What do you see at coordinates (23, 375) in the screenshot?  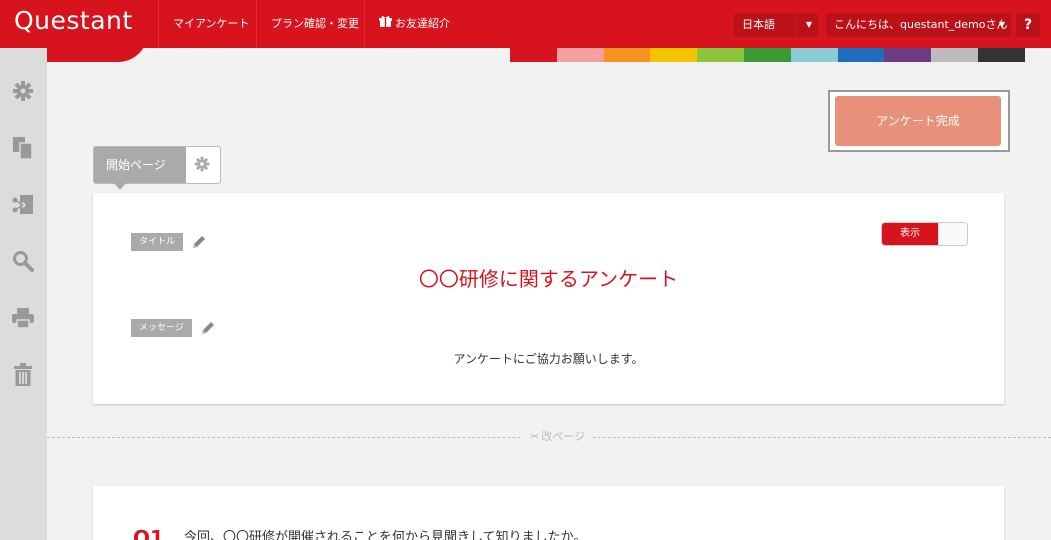 I see `trash-icon` at bounding box center [23, 375].